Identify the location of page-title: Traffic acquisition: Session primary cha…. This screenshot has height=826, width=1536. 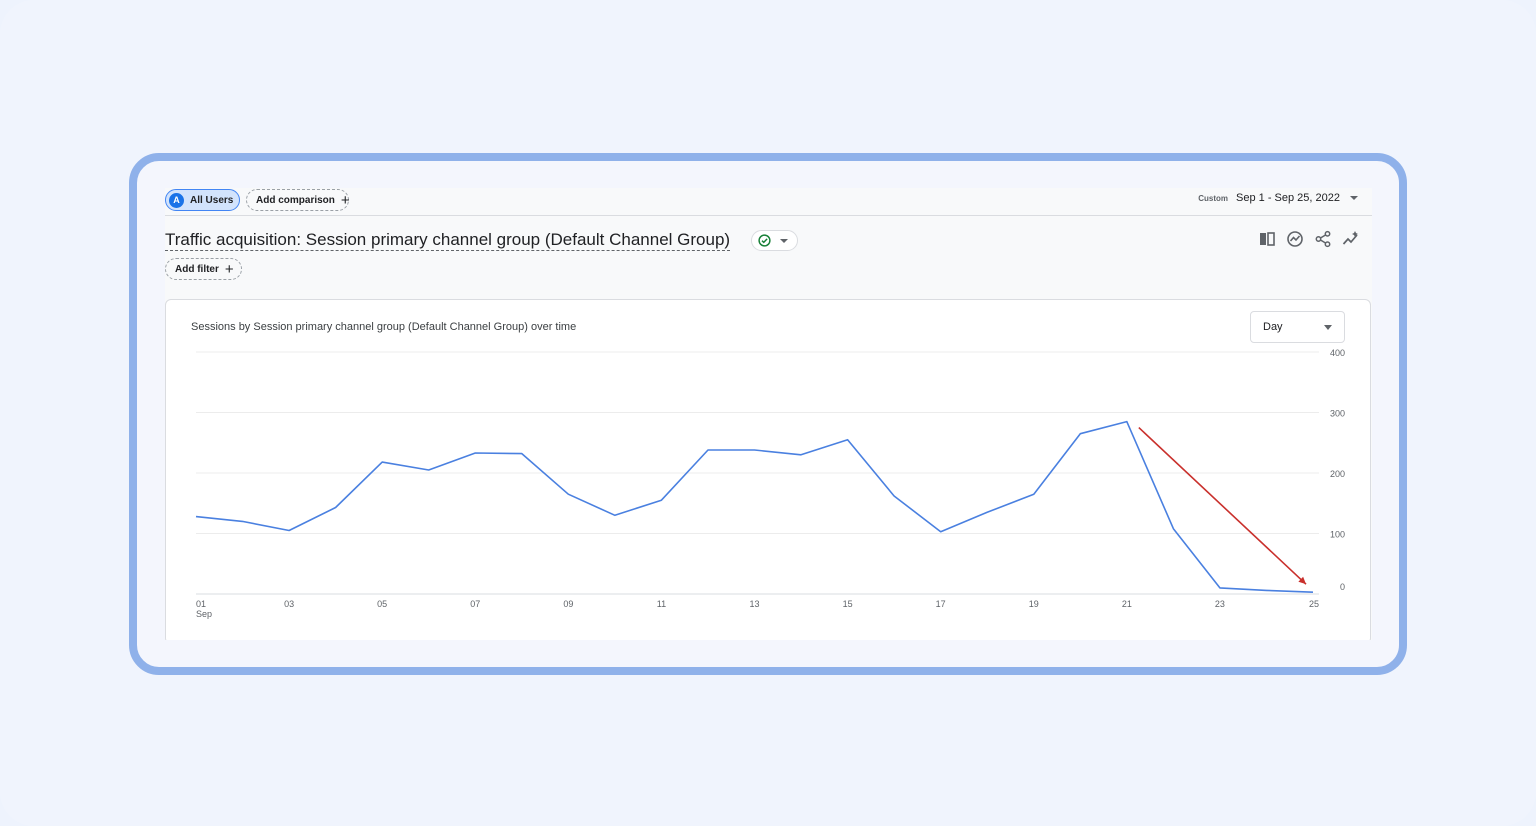
(448, 240).